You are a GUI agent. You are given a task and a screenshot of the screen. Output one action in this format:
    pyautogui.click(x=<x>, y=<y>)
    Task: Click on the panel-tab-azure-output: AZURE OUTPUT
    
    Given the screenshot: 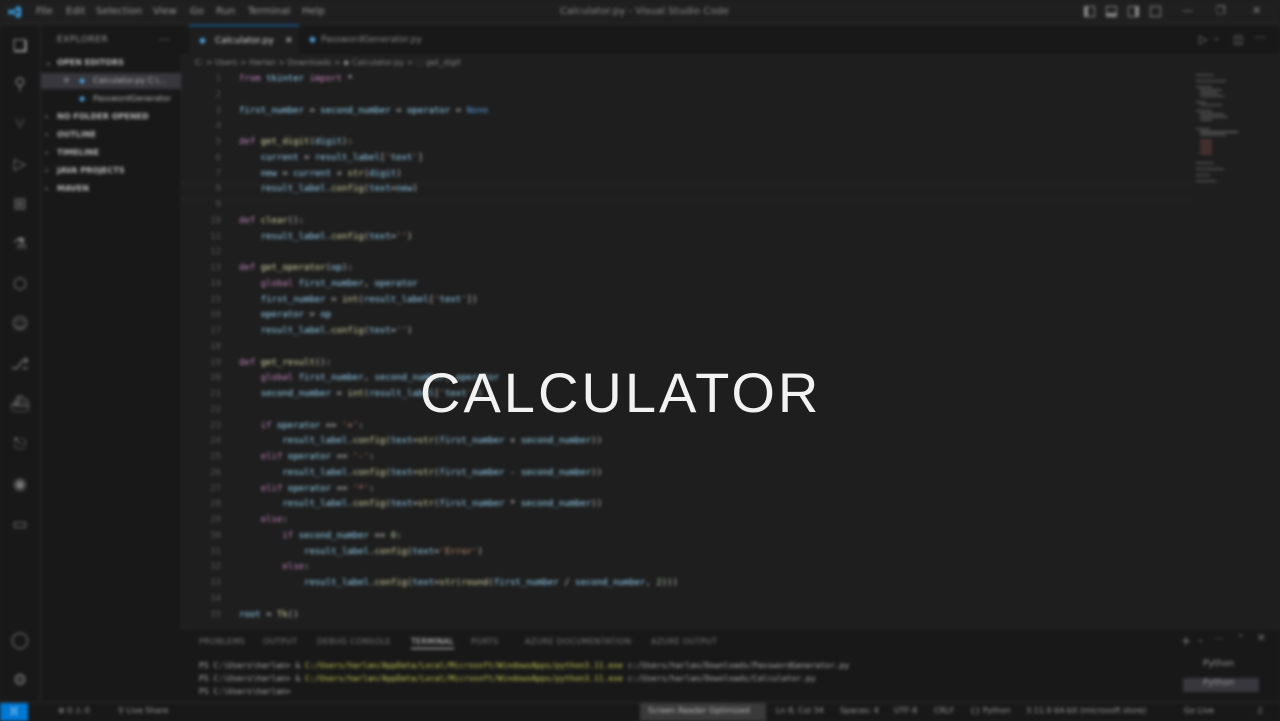 What is the action you would take?
    pyautogui.click(x=684, y=641)
    